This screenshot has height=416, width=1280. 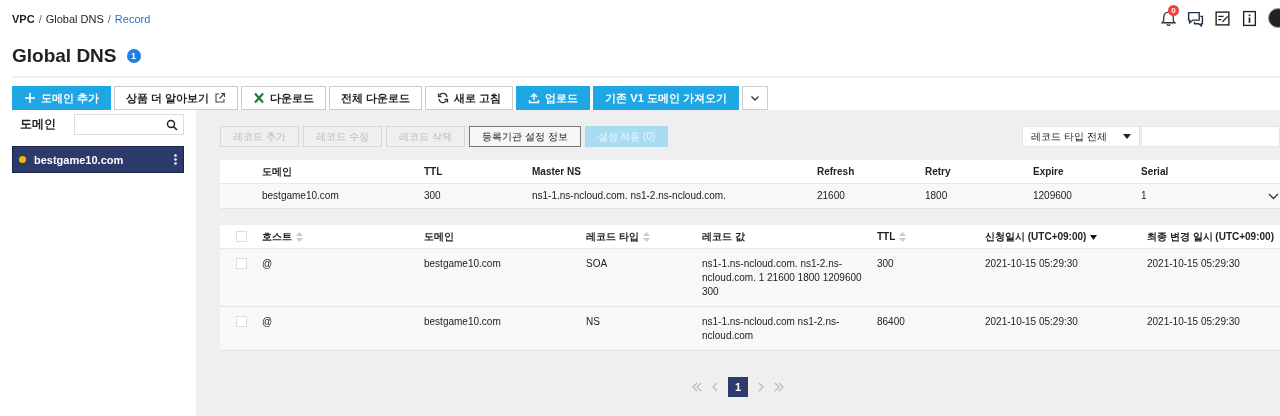 What do you see at coordinates (277, 236) in the screenshot?
I see `column-header: 호스트` at bounding box center [277, 236].